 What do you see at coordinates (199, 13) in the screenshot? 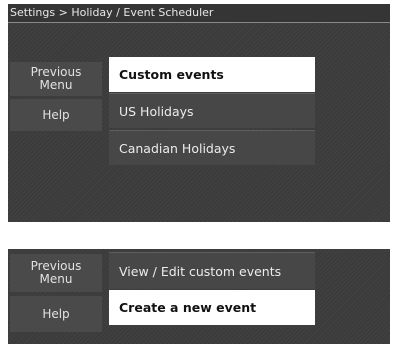
I see `breadcrumb: Settings > Holiday / Event Scheduler` at bounding box center [199, 13].